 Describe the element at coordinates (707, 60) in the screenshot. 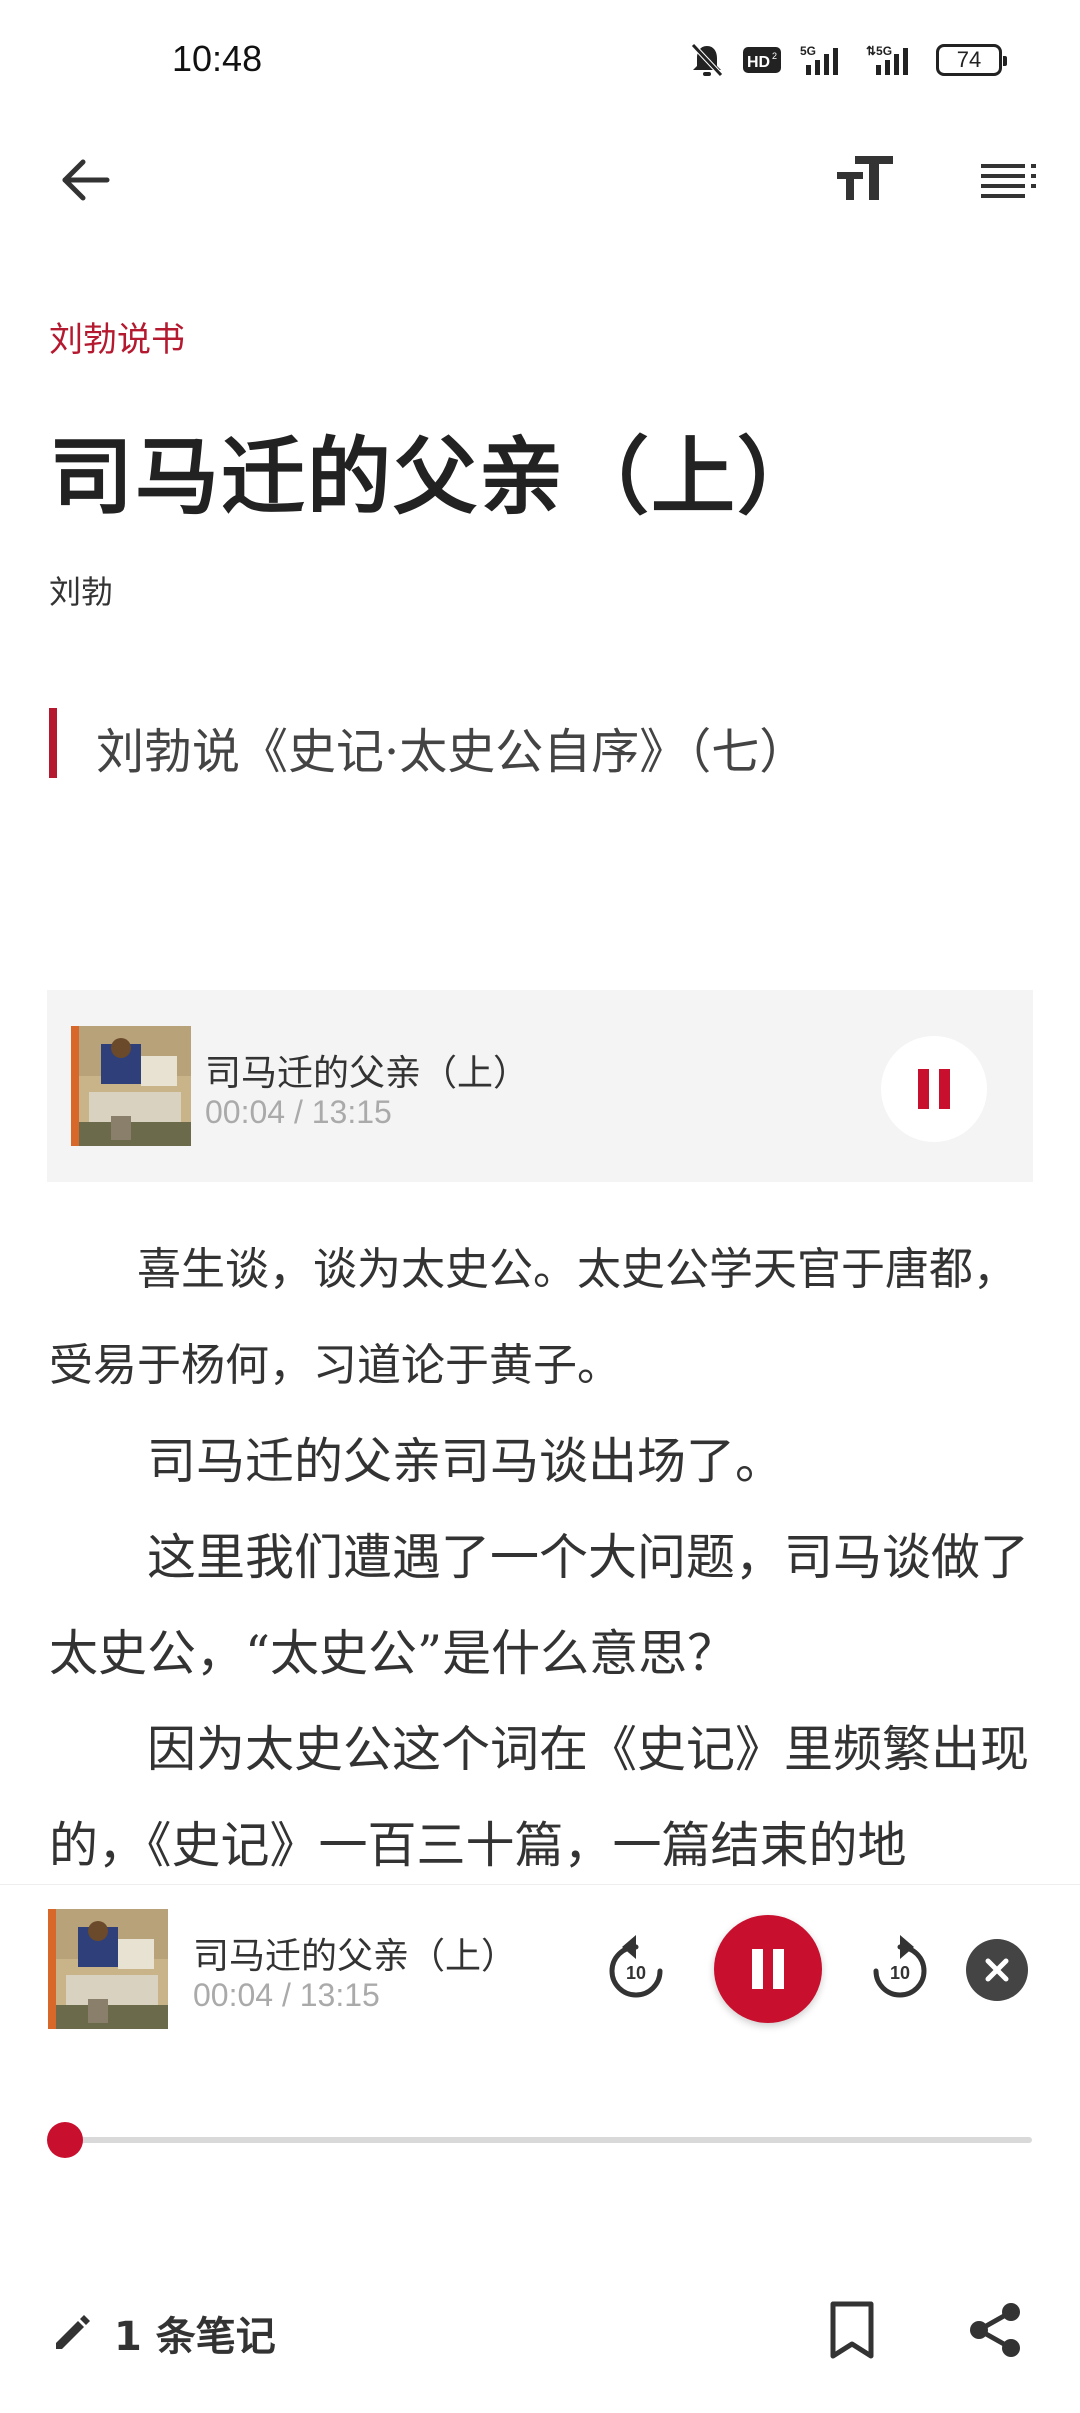

I see `mute-bell-icon` at that location.